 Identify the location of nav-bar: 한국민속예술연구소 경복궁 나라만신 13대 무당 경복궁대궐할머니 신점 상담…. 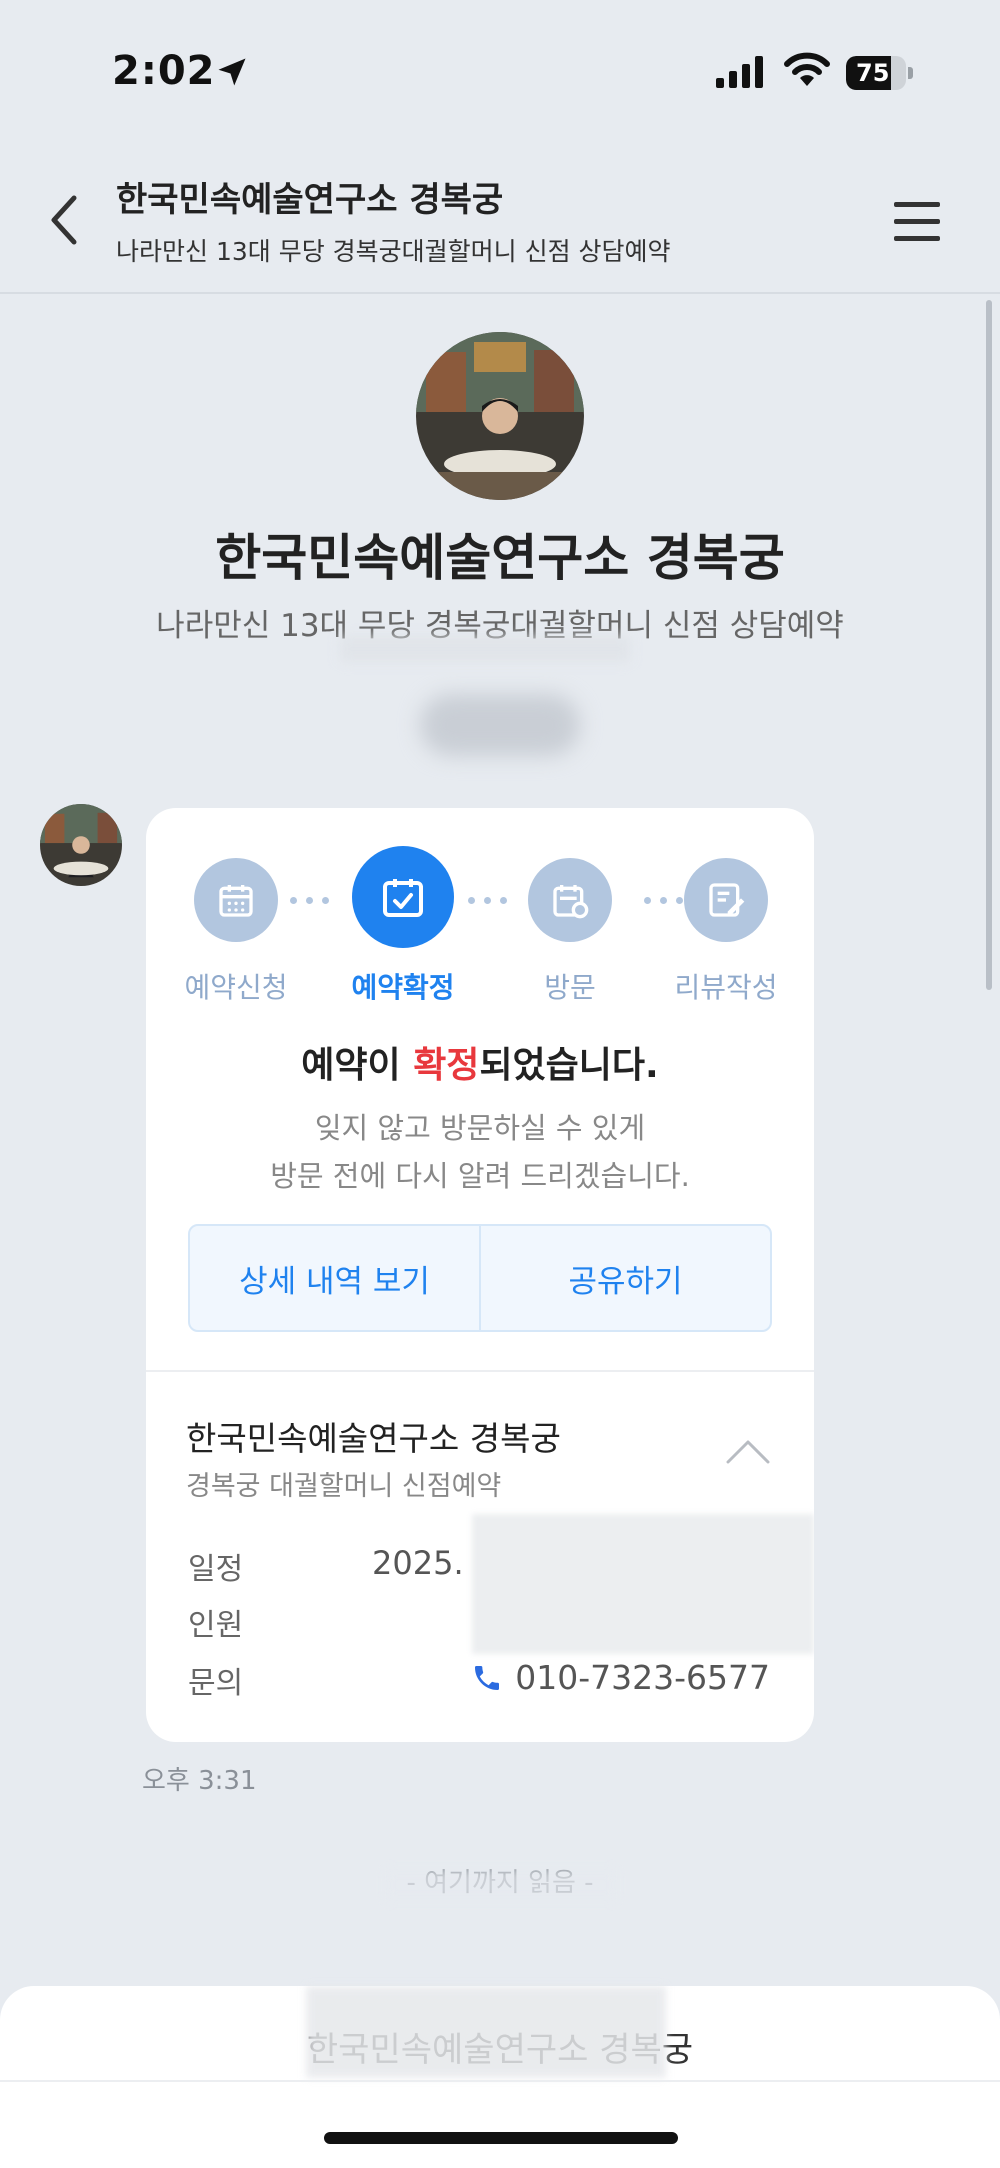
(500, 222).